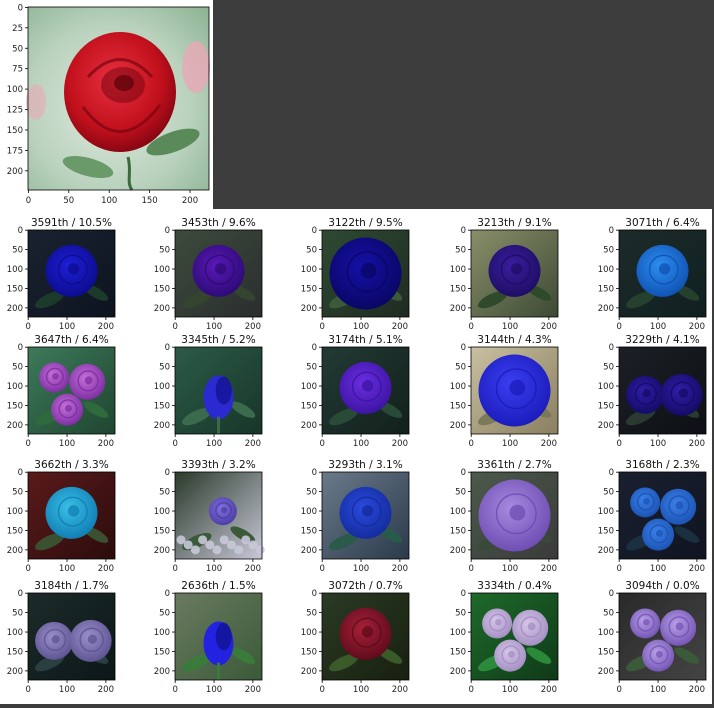 This screenshot has height=708, width=714. Describe the element at coordinates (355, 516) in the screenshot. I see `result-cell: 3293th / 3.1%0501001502000 100 200` at that location.